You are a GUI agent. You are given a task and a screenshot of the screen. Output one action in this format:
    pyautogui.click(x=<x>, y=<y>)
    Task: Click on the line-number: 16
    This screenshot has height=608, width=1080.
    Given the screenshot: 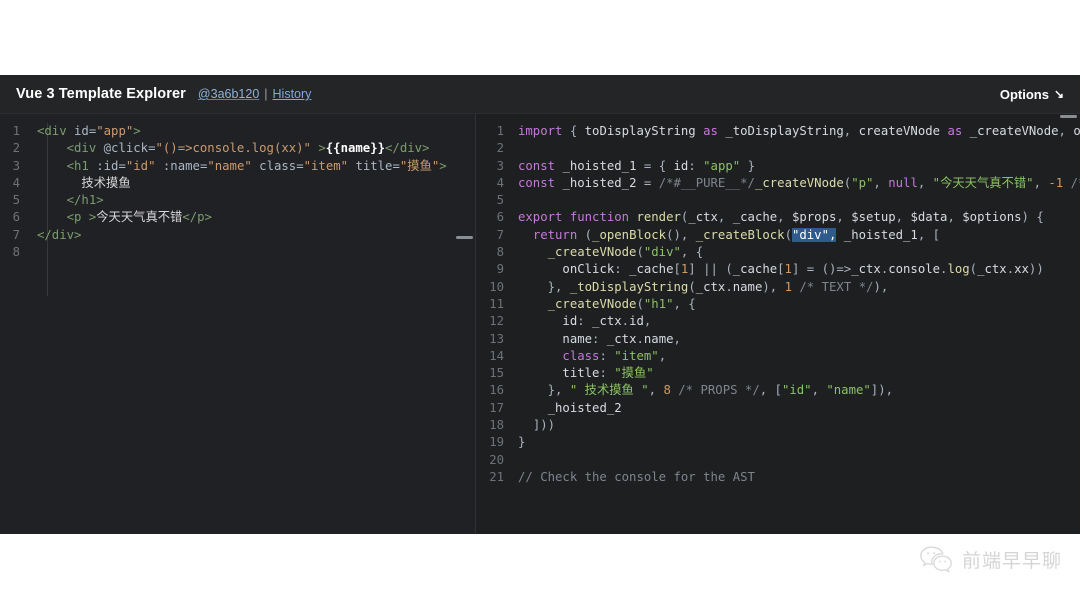 What is the action you would take?
    pyautogui.click(x=496, y=390)
    